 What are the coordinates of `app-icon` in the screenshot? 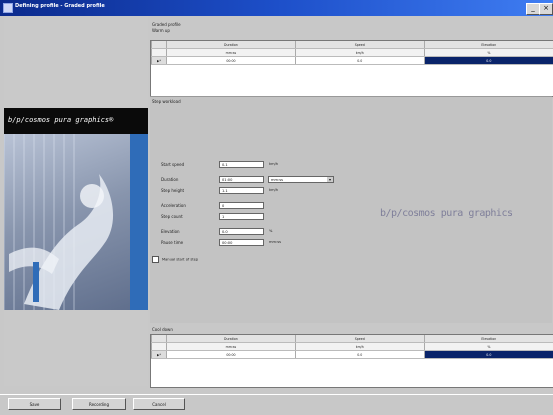 It's located at (8, 8).